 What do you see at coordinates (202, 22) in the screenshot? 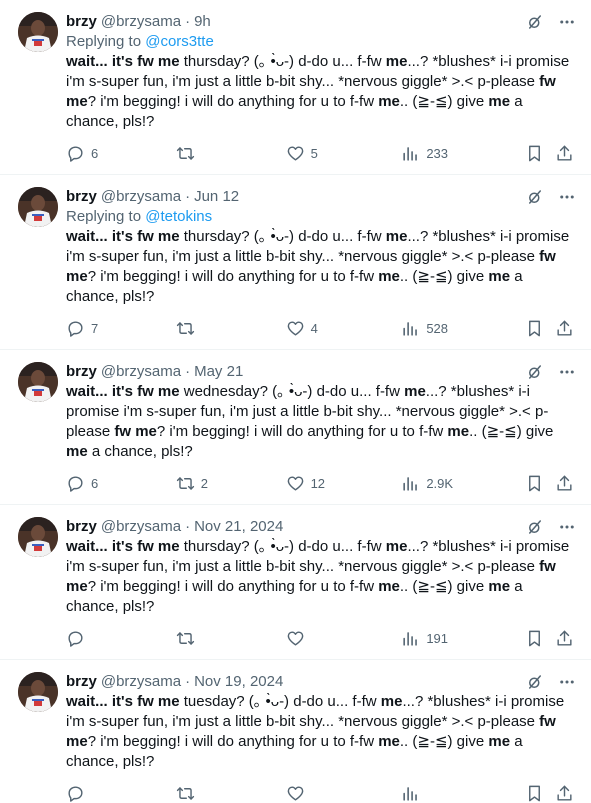
I see `timestamp: 9h` at bounding box center [202, 22].